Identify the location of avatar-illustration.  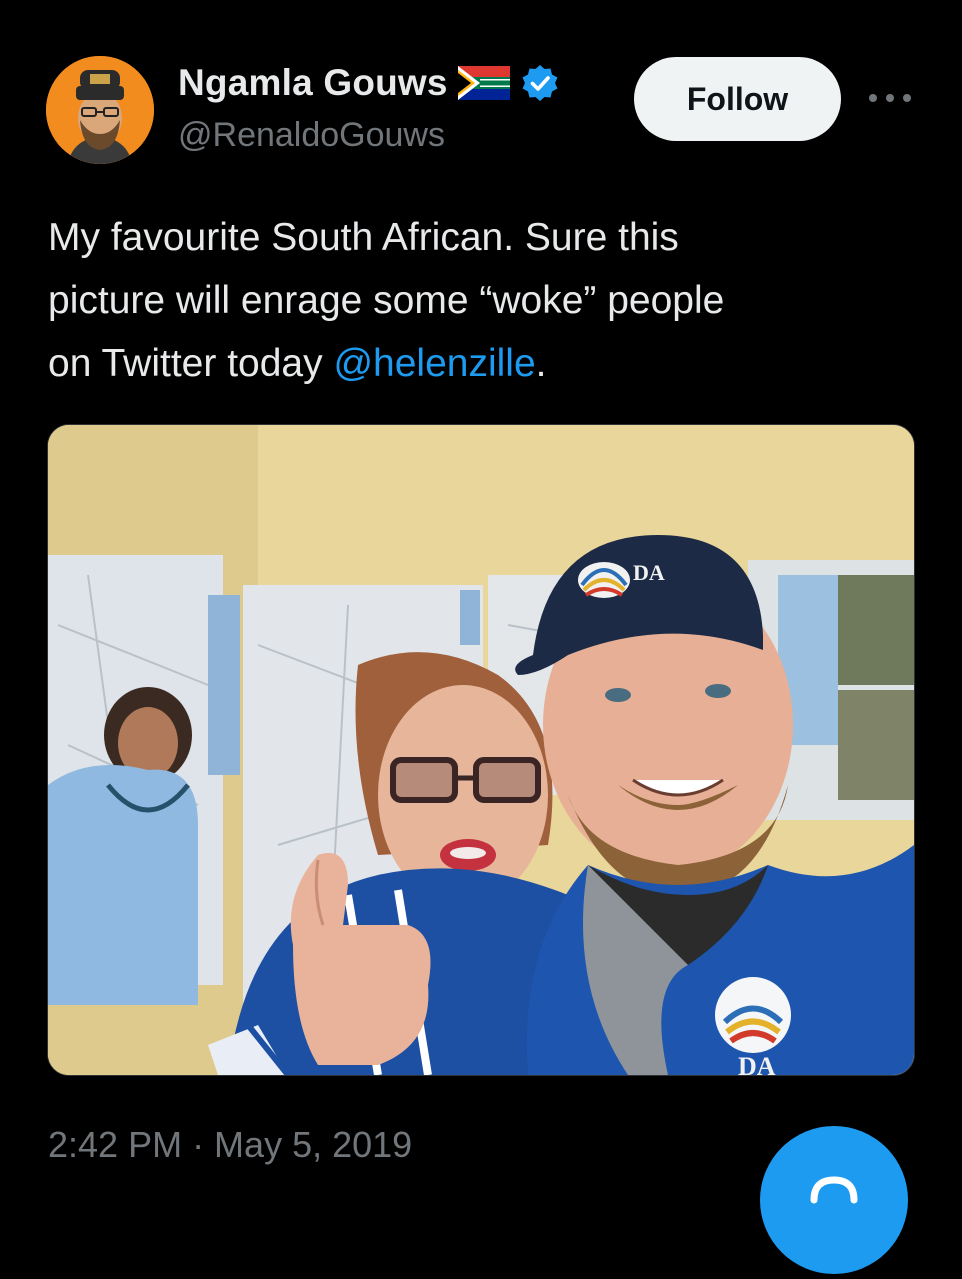
(100, 110).